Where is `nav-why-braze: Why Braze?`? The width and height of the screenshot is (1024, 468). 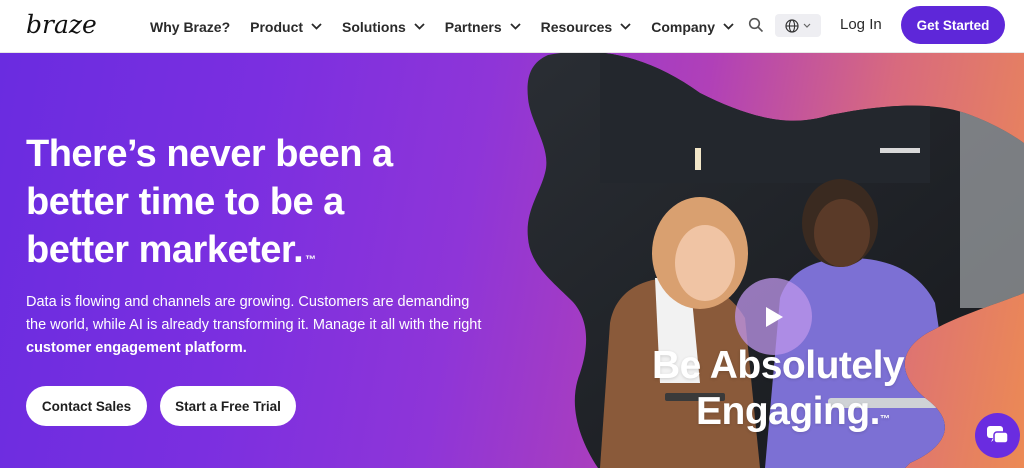
nav-why-braze: Why Braze? is located at coordinates (190, 27).